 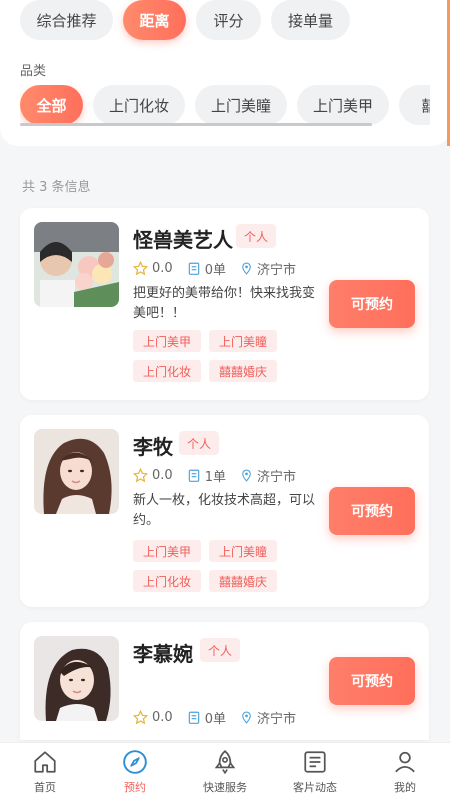 I want to click on sort-tab-orders: 接单量, so click(x=310, y=20).